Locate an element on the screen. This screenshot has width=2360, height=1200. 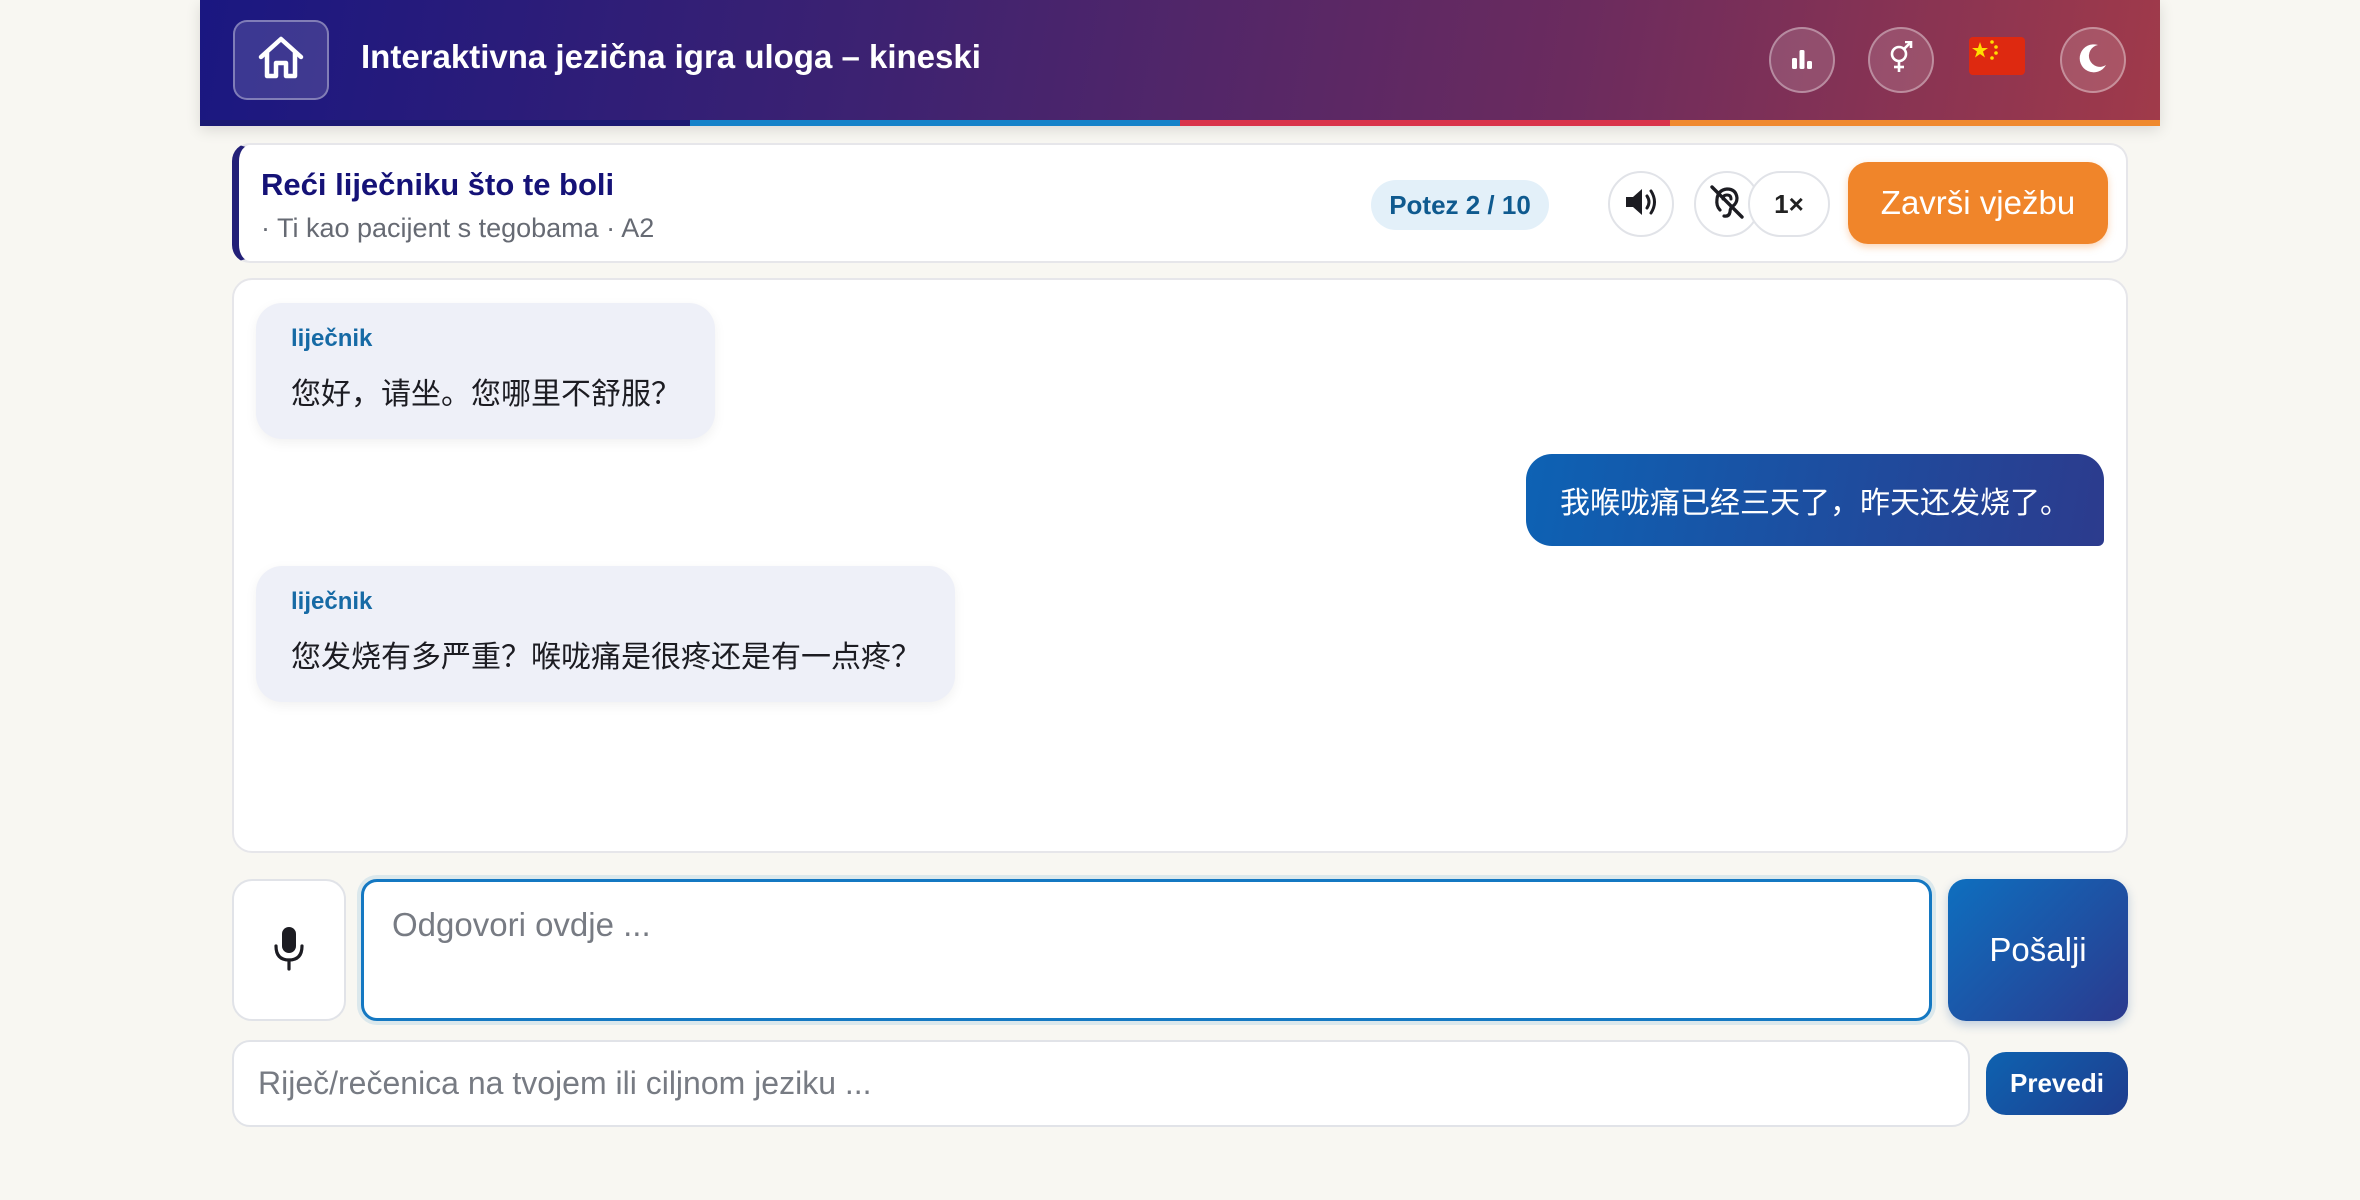
audio-toggle-button is located at coordinates (1641, 204).